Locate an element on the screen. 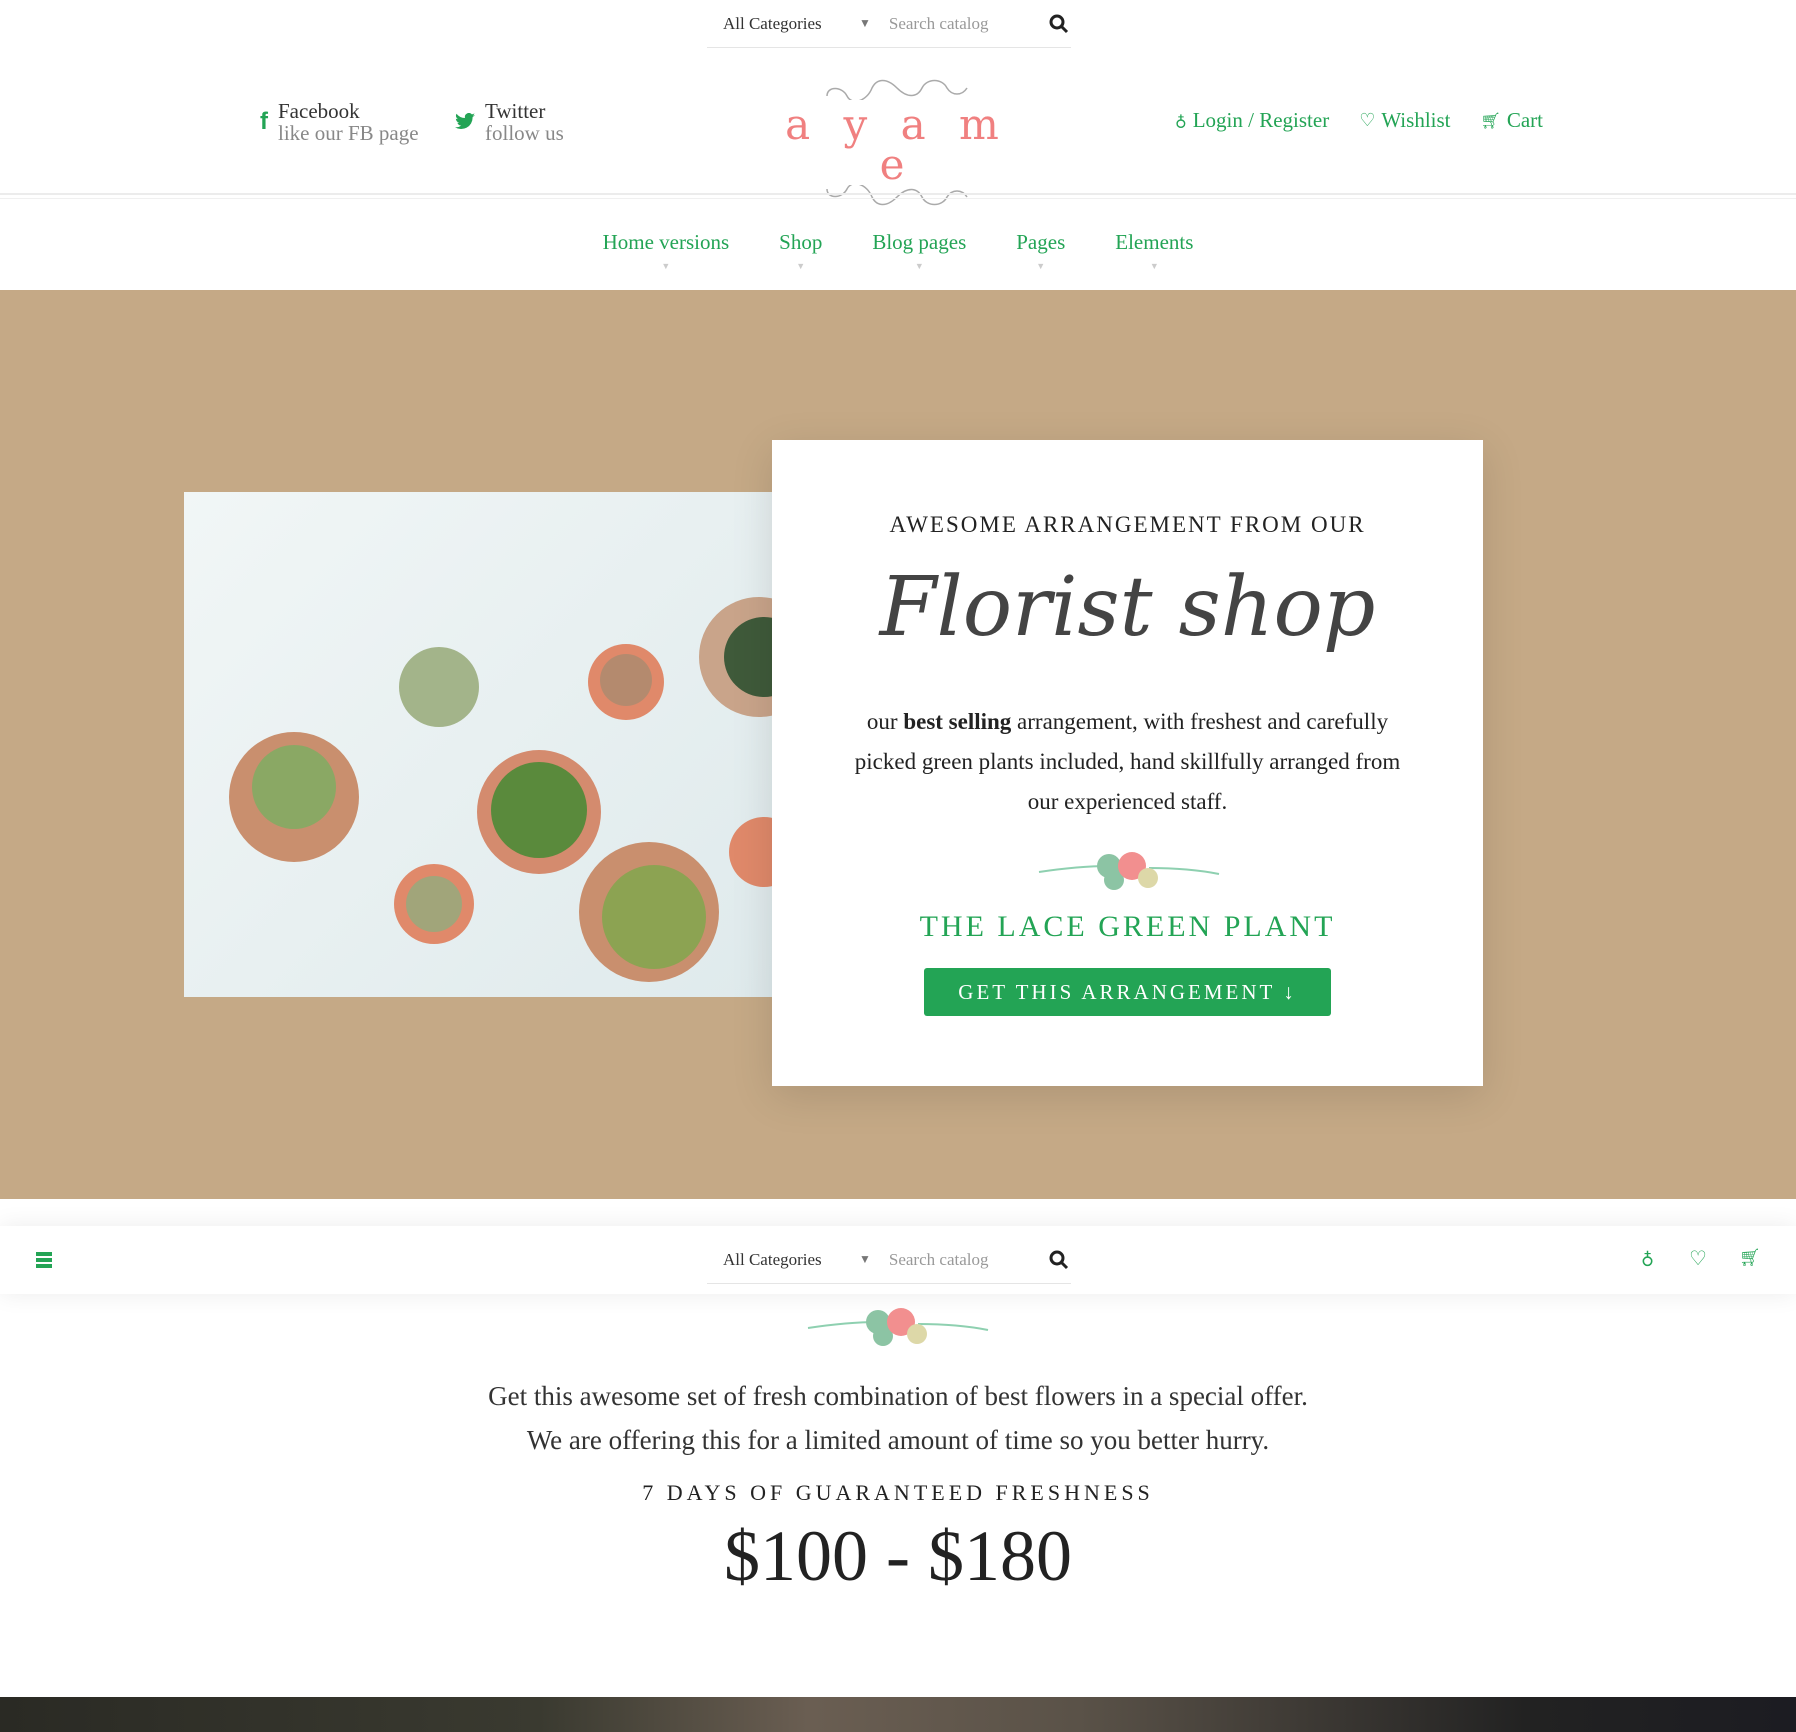 This screenshot has height=1732, width=1796. facebook-sub: like our FB page is located at coordinates (348, 133).